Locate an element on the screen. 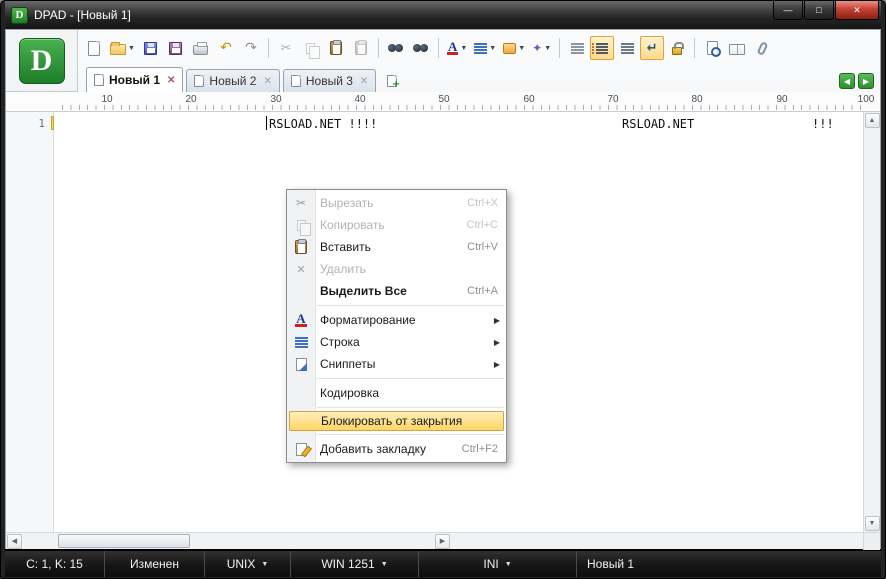 The width and height of the screenshot is (886, 579). tools-button: ✦ ▼ is located at coordinates (541, 48).